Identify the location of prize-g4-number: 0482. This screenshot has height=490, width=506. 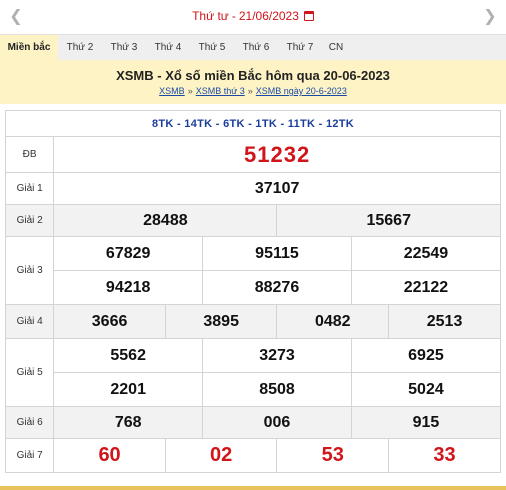
(333, 321).